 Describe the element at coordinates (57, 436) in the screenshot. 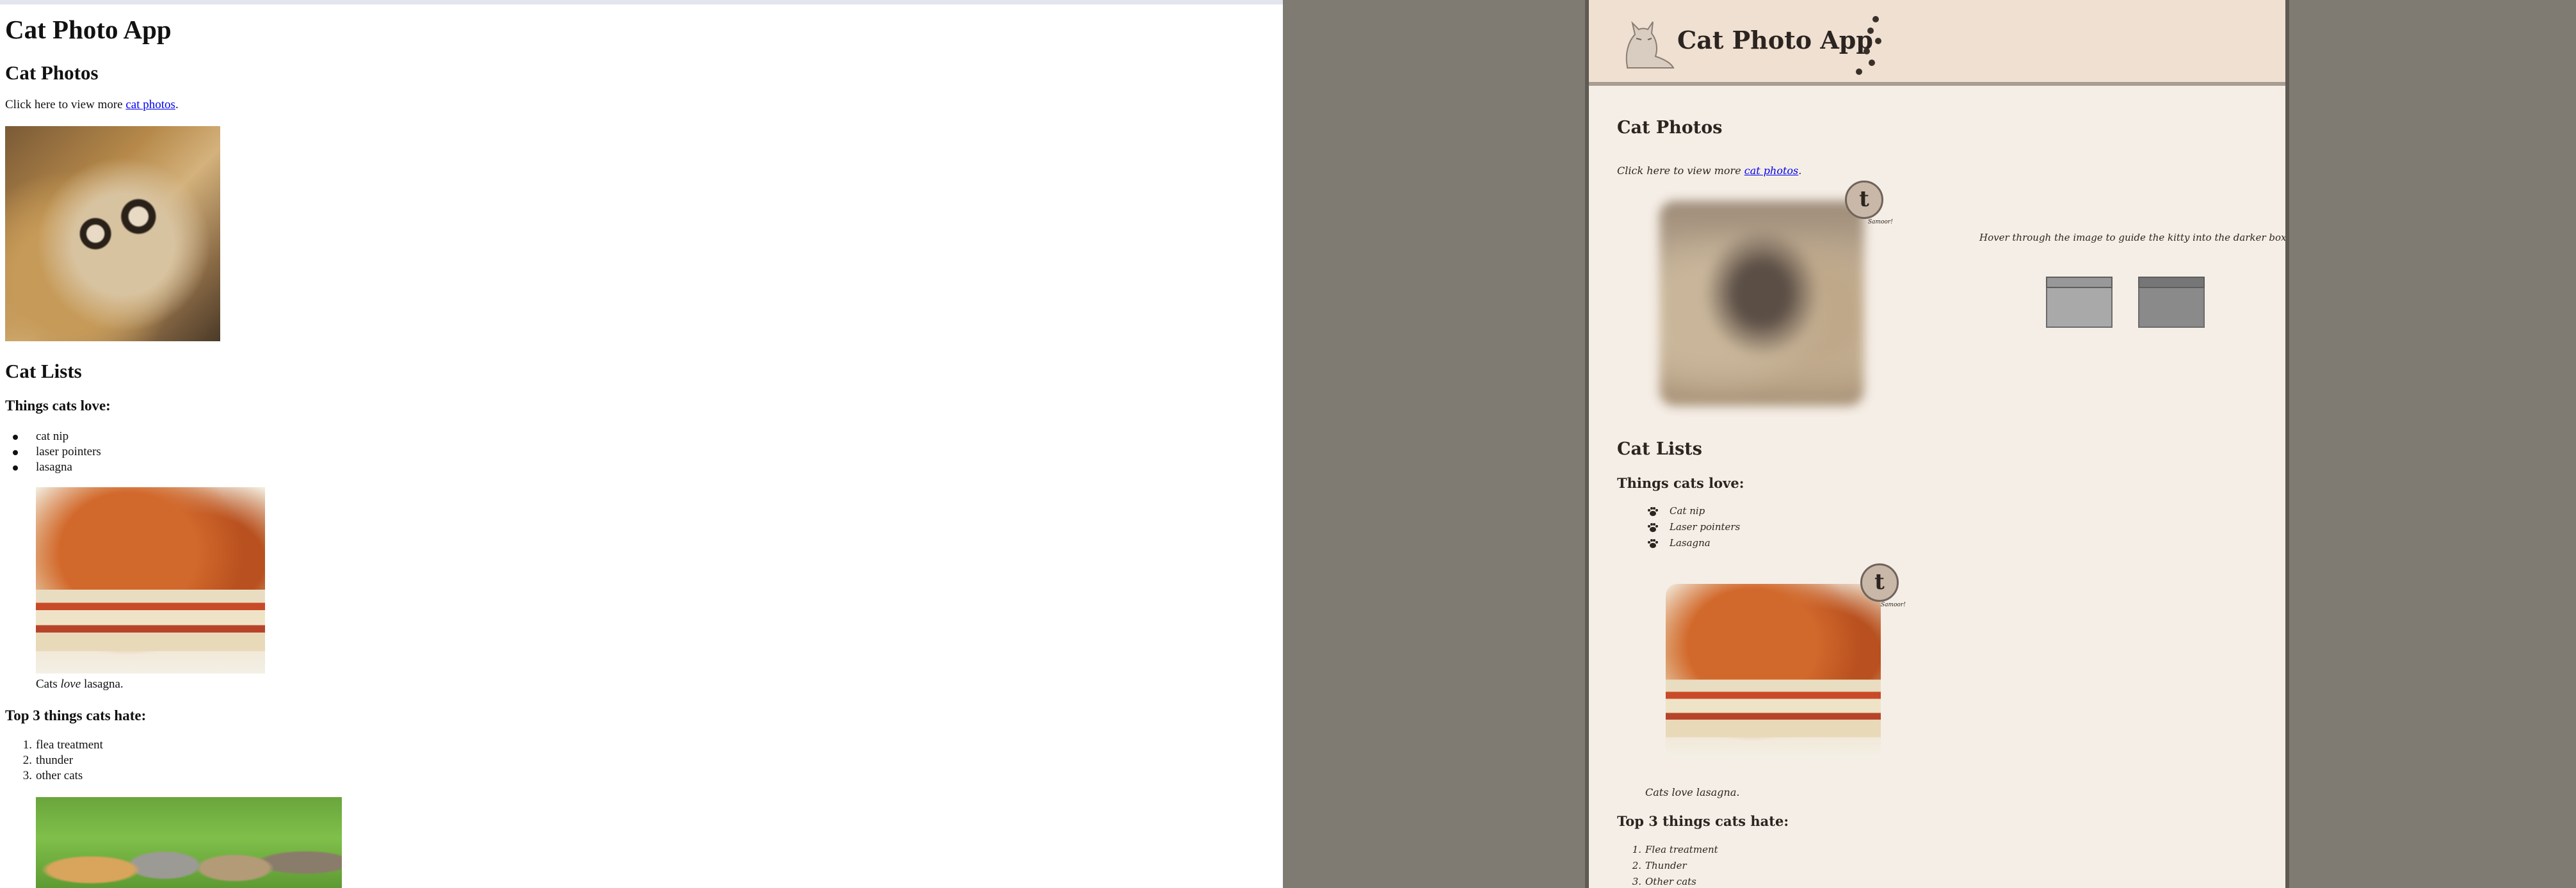

I see `list-item: cat nip` at that location.